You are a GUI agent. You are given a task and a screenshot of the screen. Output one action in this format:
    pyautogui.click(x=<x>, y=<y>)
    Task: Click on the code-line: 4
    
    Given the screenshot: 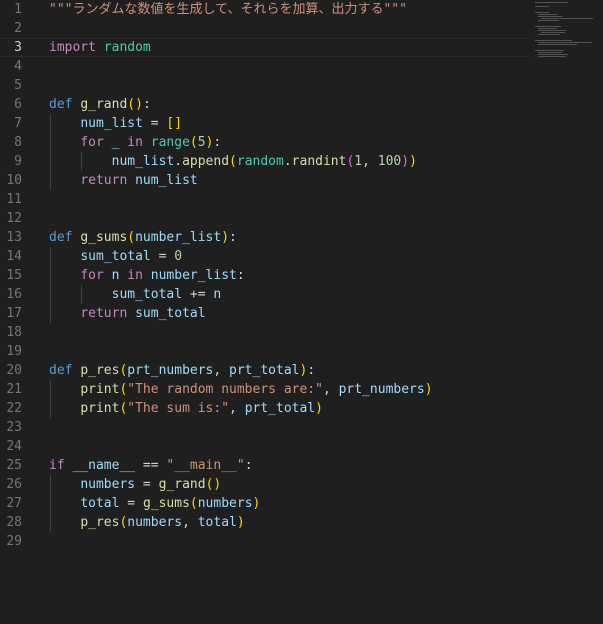 What is the action you would take?
    pyautogui.click(x=265, y=66)
    